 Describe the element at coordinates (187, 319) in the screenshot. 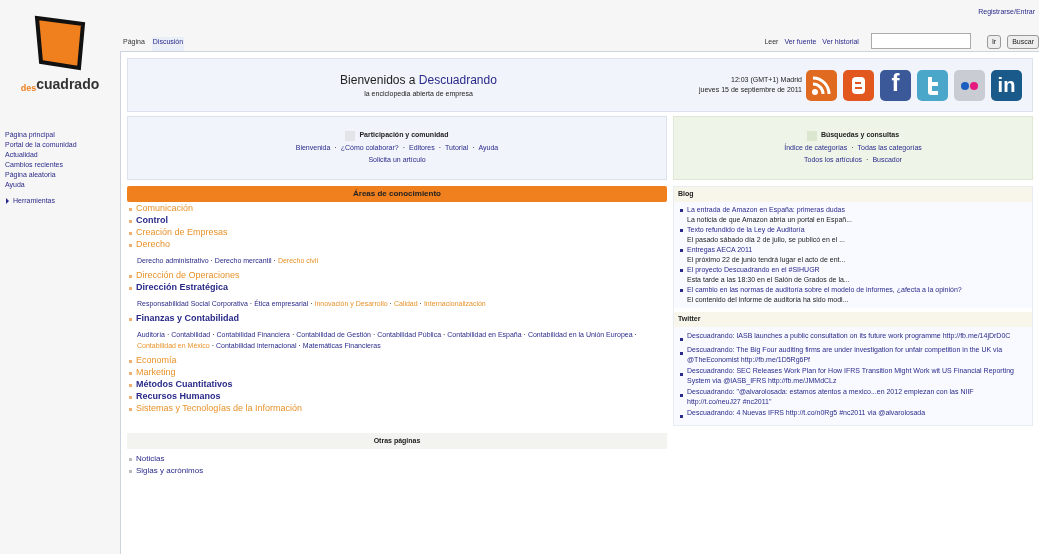

I see `area-link: Finanzas y Contabilidad` at that location.